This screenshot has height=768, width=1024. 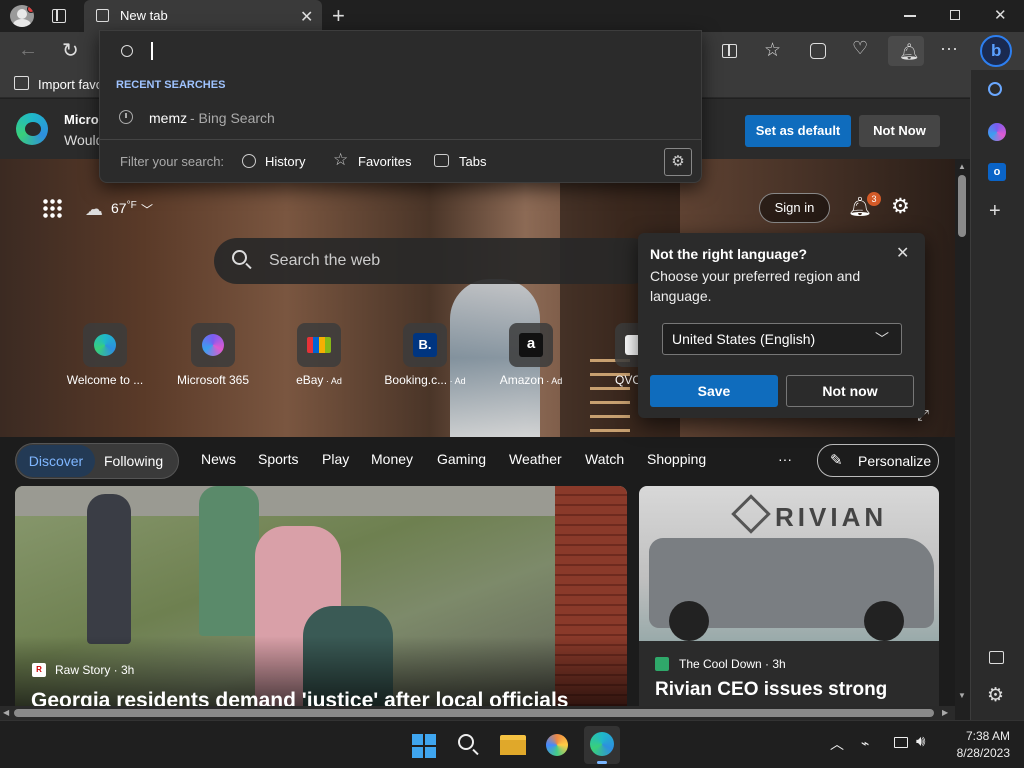 What do you see at coordinates (995, 89) in the screenshot?
I see `sidebar-search-icon` at bounding box center [995, 89].